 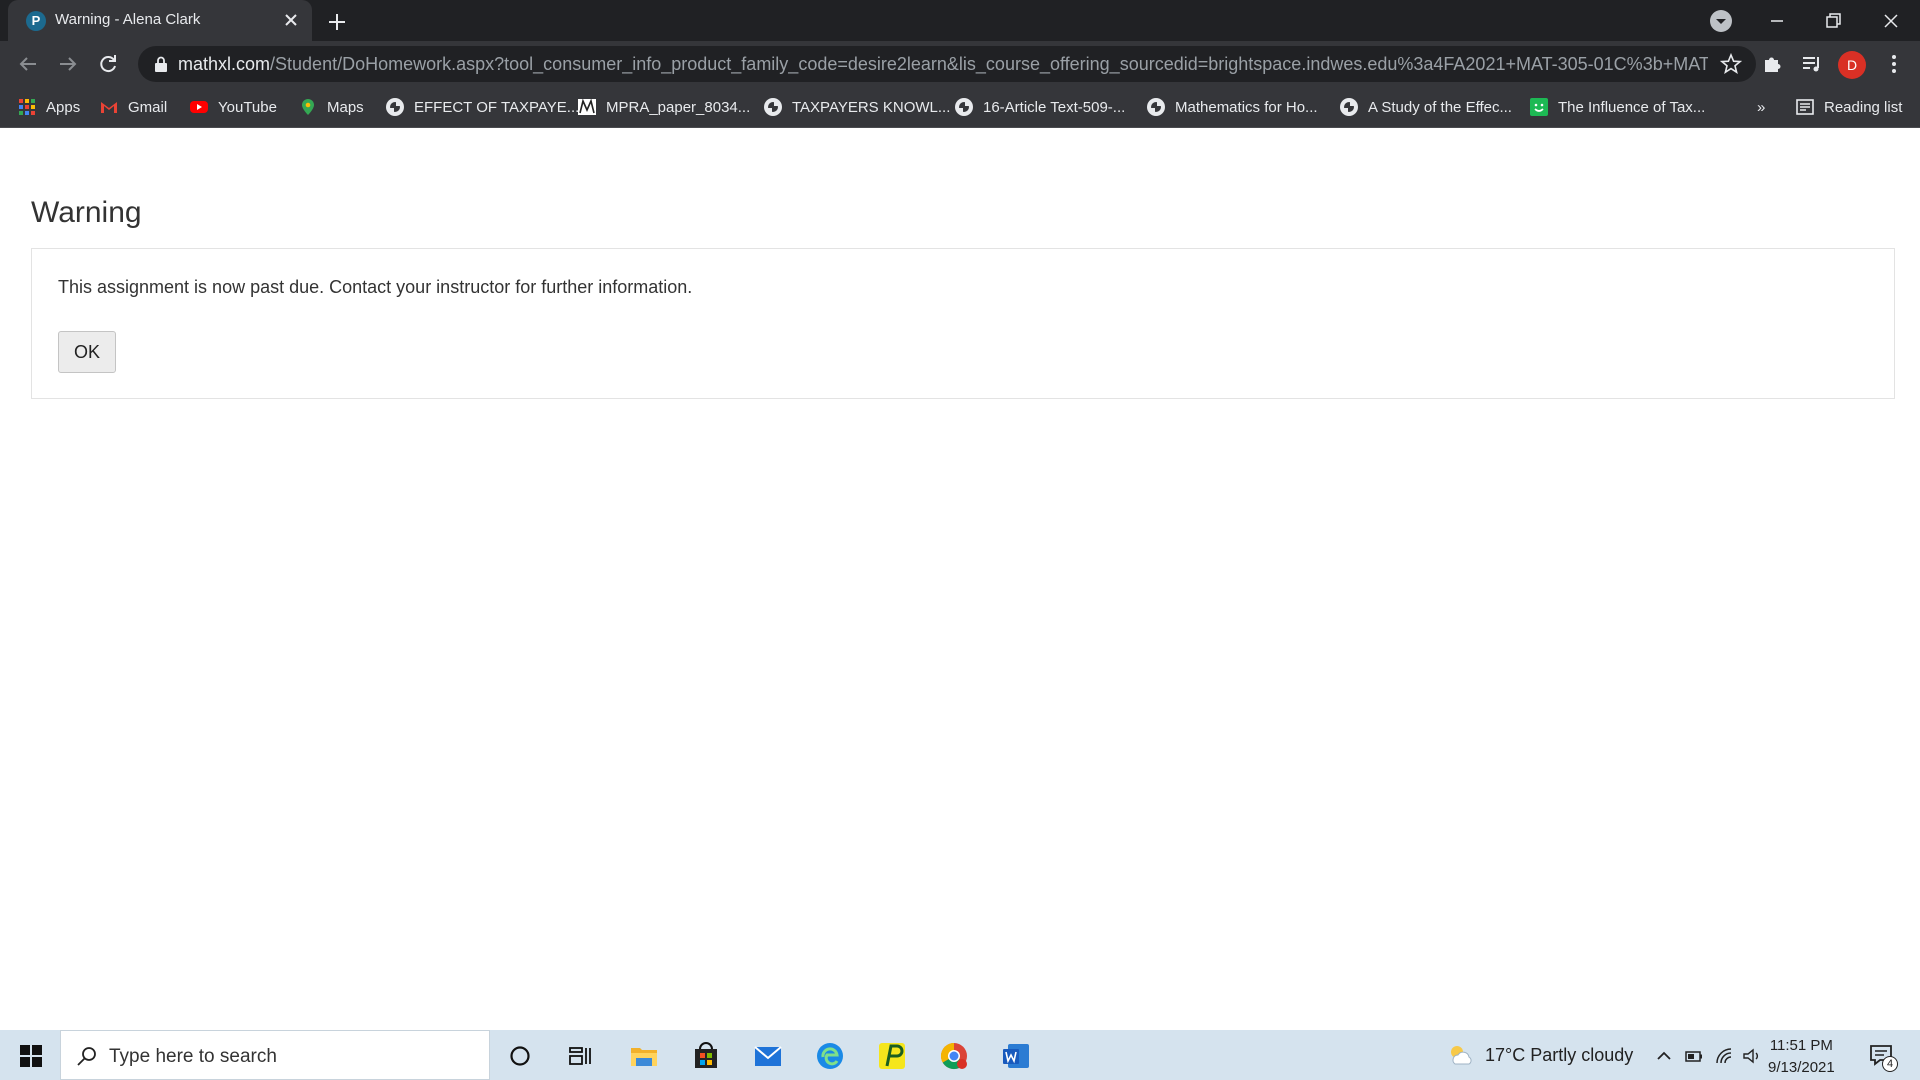 What do you see at coordinates (36, 21) in the screenshot?
I see `pearson-favicon-icon: P` at bounding box center [36, 21].